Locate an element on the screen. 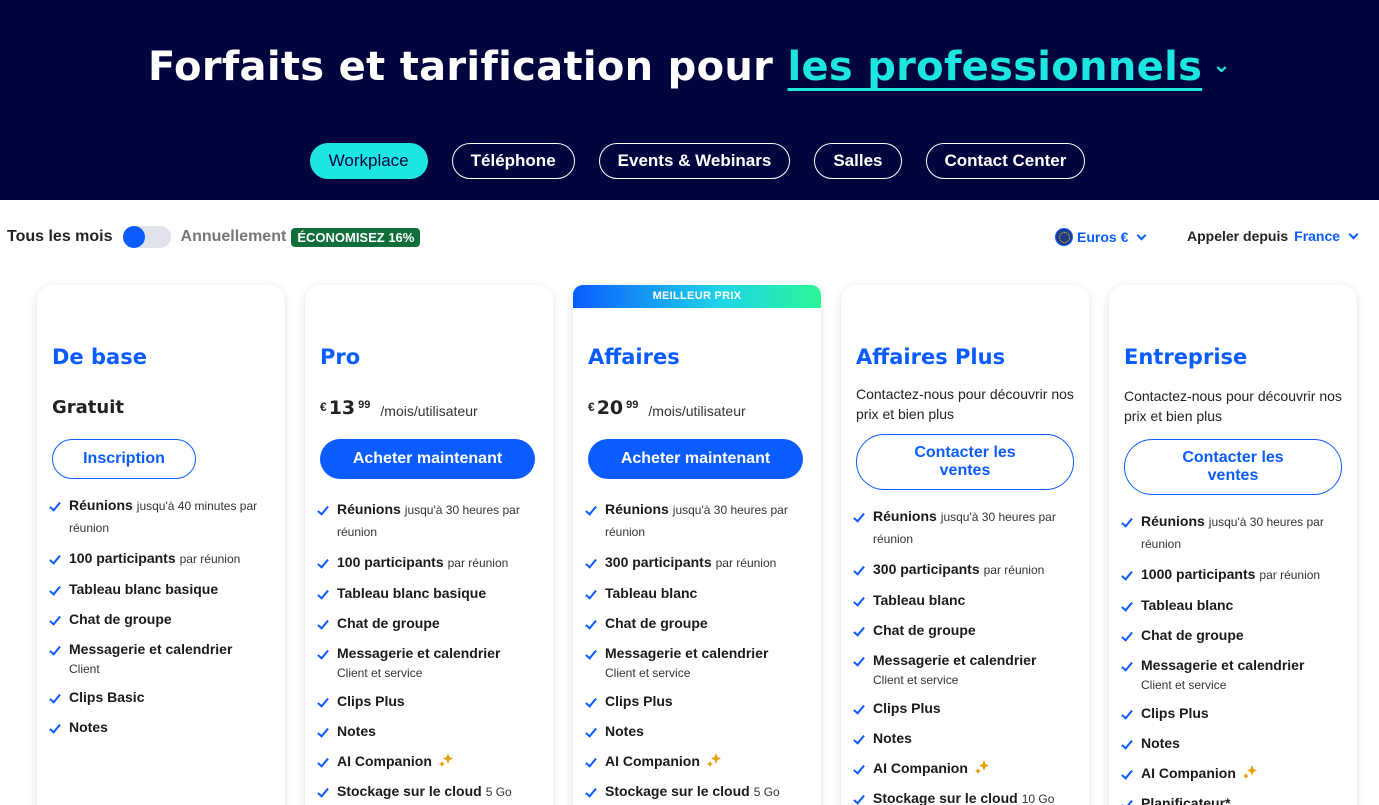 The width and height of the screenshot is (1379, 805). monthly-label: Tous les mois is located at coordinates (60, 237).